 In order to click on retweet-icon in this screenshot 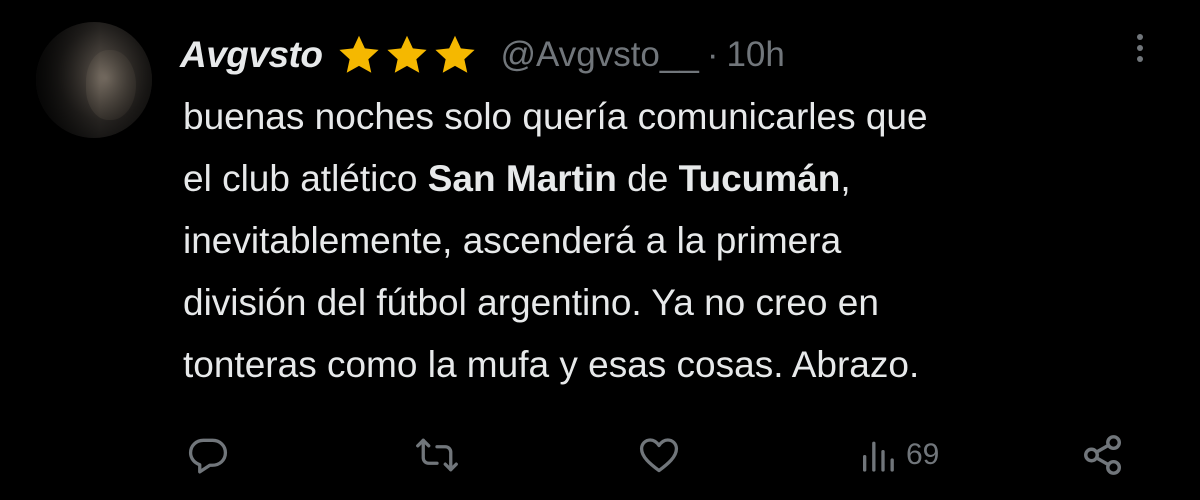, I will do `click(437, 455)`.